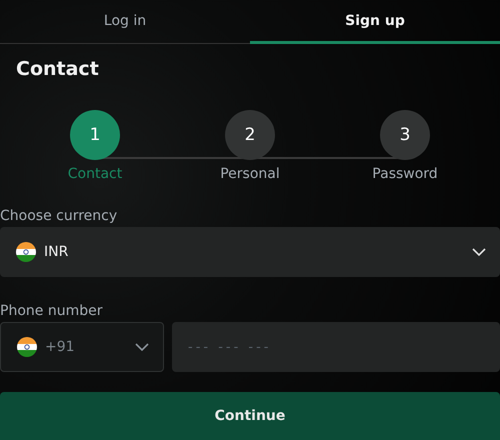 Image resolution: width=500 pixels, height=440 pixels. I want to click on continue-button: Continue, so click(250, 416).